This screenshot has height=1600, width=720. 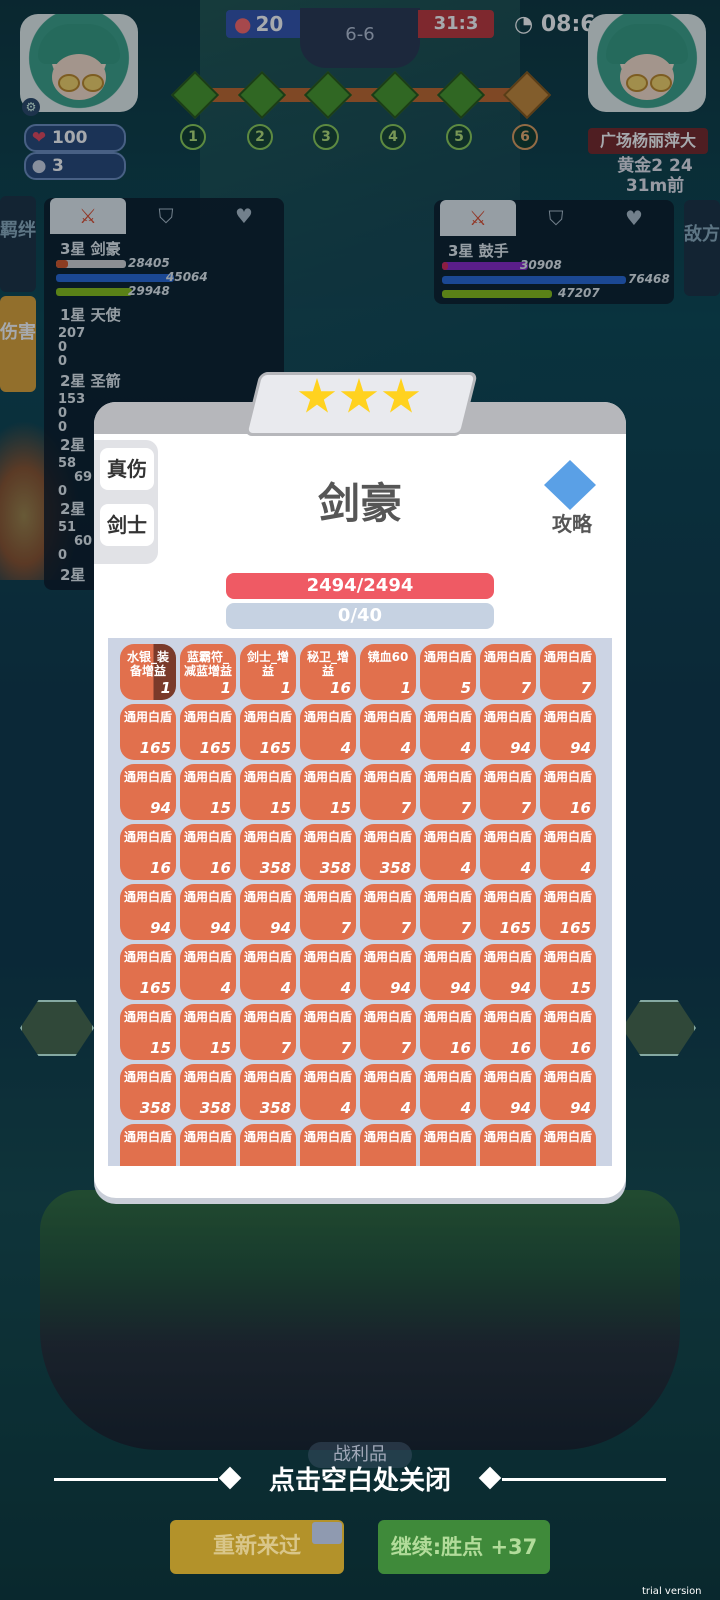 What do you see at coordinates (208, 672) in the screenshot?
I see `buff-item: 蓝霸符_减蓝增益 1` at bounding box center [208, 672].